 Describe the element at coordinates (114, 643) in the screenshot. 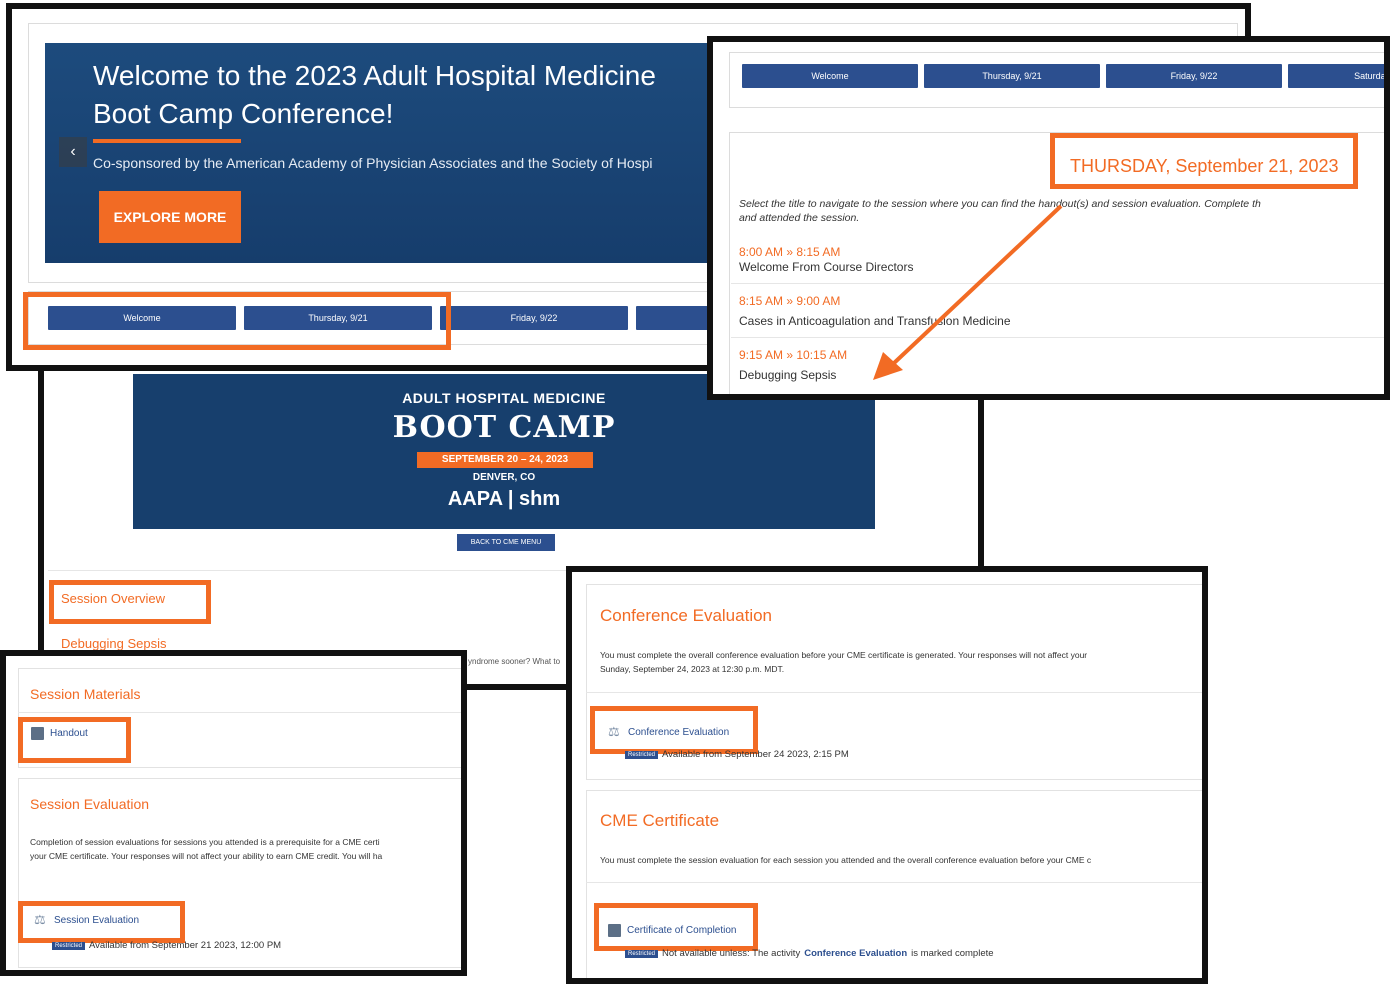

I see `session-name: Debugging Sepsis` at that location.